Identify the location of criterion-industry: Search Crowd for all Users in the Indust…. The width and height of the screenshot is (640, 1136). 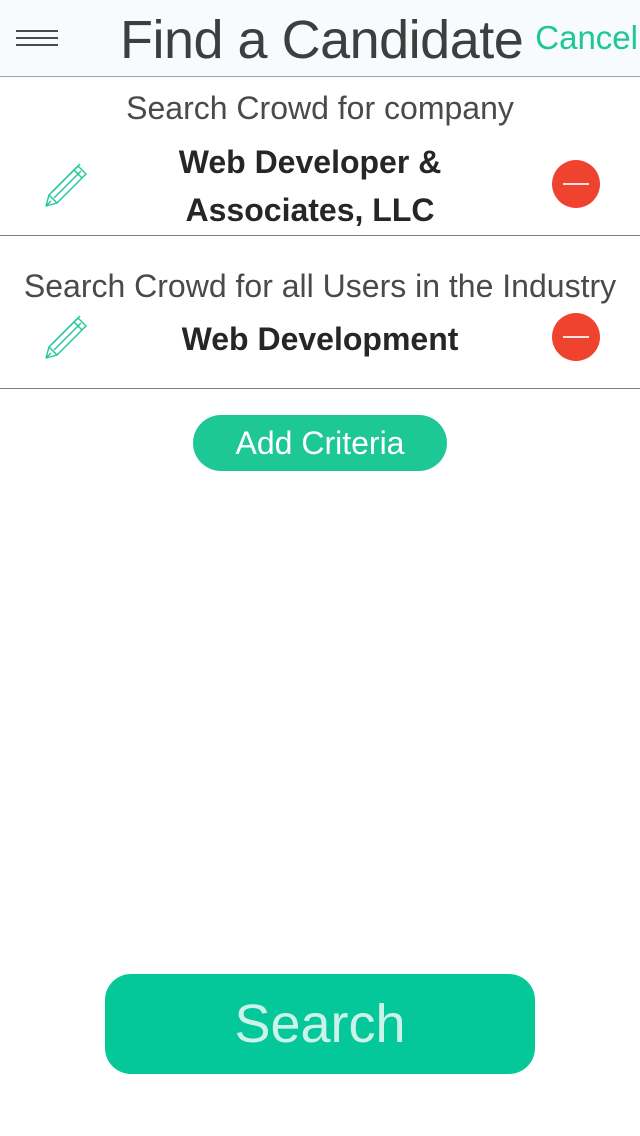
(320, 312).